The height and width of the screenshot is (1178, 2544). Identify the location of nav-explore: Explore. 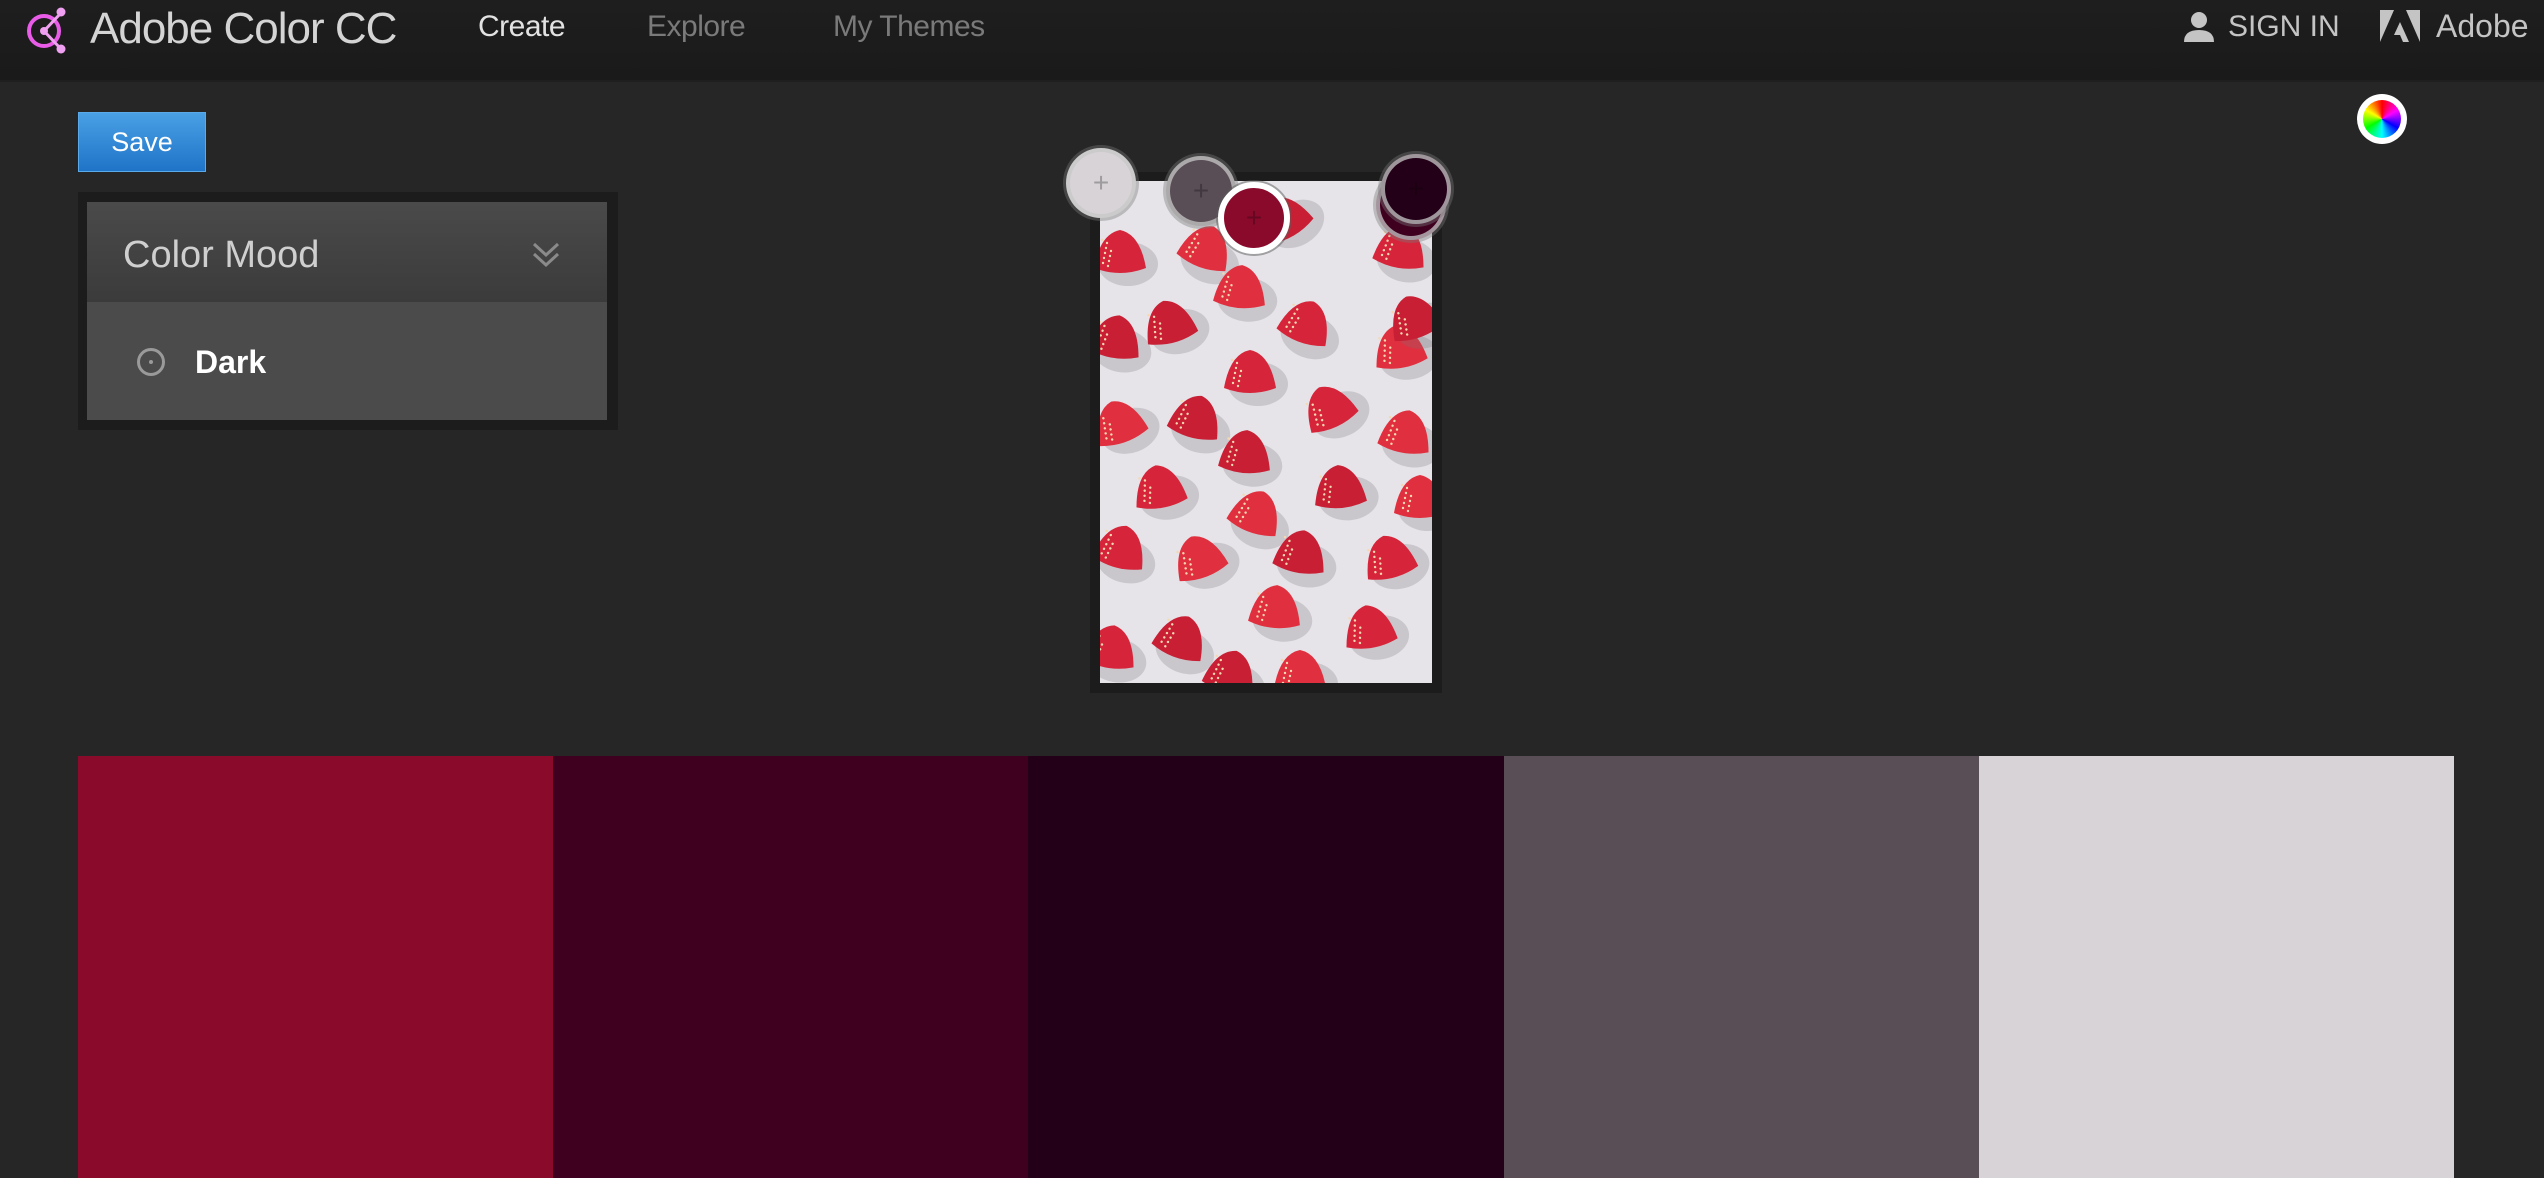
(696, 27).